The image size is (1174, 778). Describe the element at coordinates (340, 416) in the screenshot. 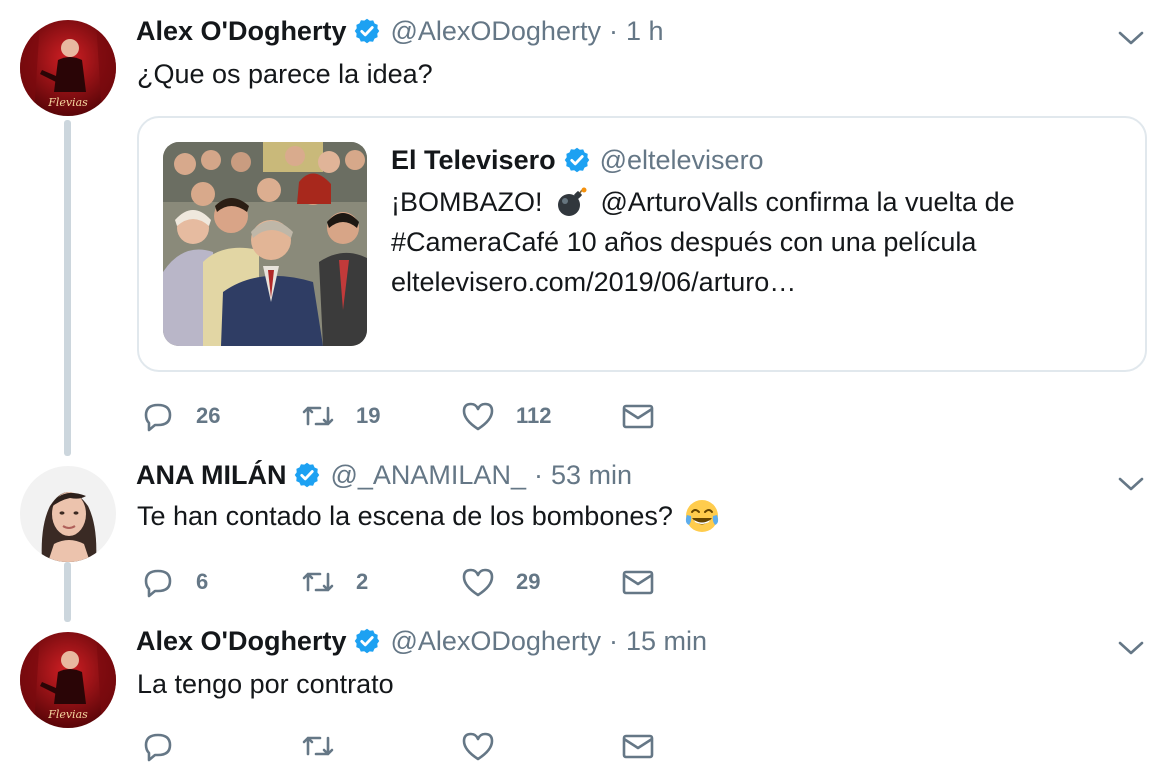

I see `retweet-button: 19` at that location.